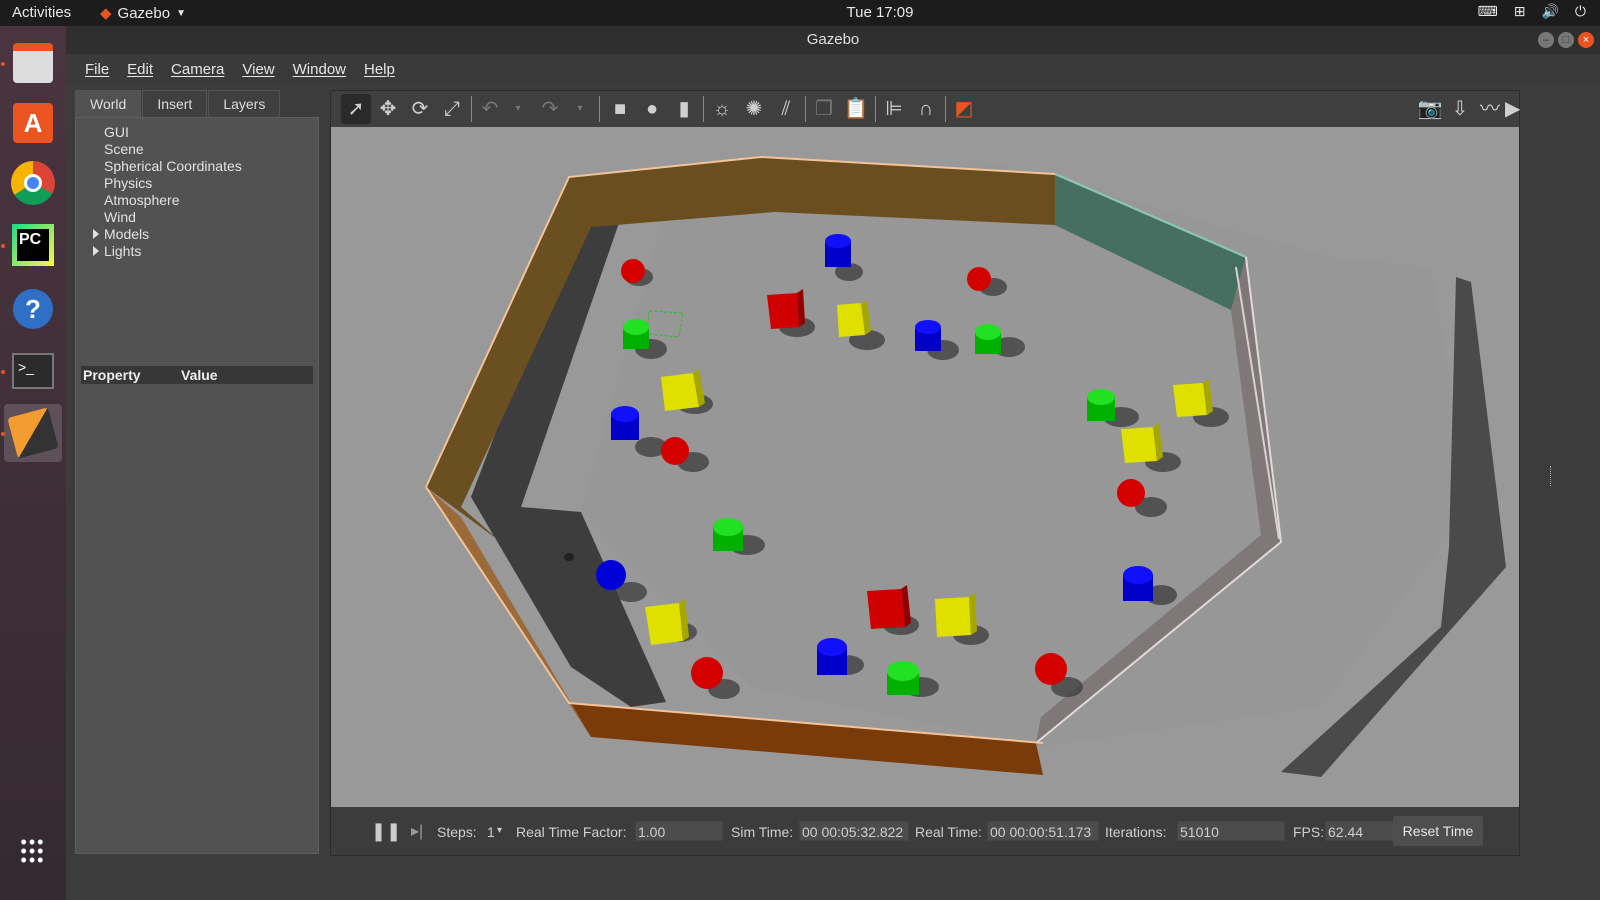  What do you see at coordinates (127, 234) in the screenshot?
I see `tree-item-models-label: Models` at bounding box center [127, 234].